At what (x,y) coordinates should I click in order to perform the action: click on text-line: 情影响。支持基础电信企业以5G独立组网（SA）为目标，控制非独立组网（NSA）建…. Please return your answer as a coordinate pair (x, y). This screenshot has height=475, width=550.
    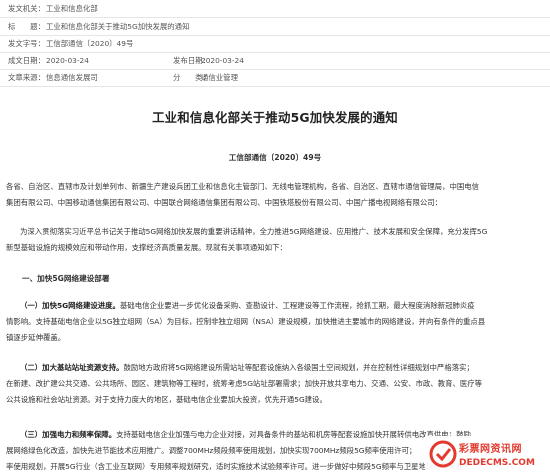
    Looking at the image, I should click on (246, 321).